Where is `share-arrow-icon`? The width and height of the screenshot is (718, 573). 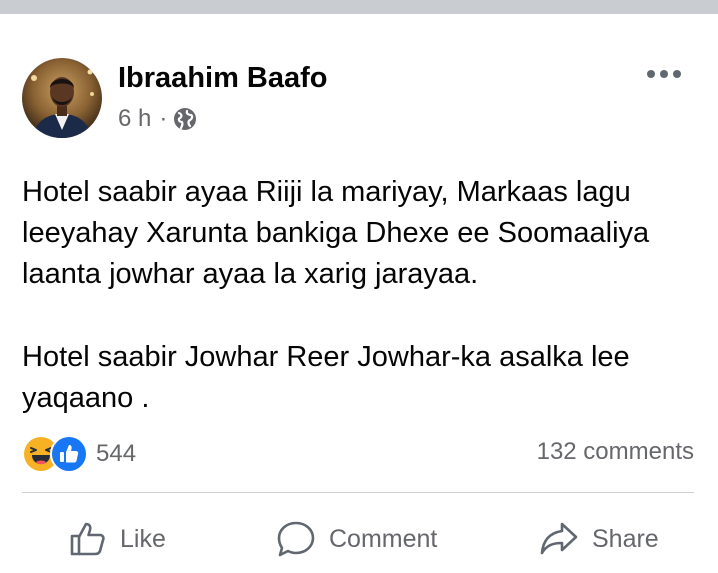
share-arrow-icon is located at coordinates (559, 538).